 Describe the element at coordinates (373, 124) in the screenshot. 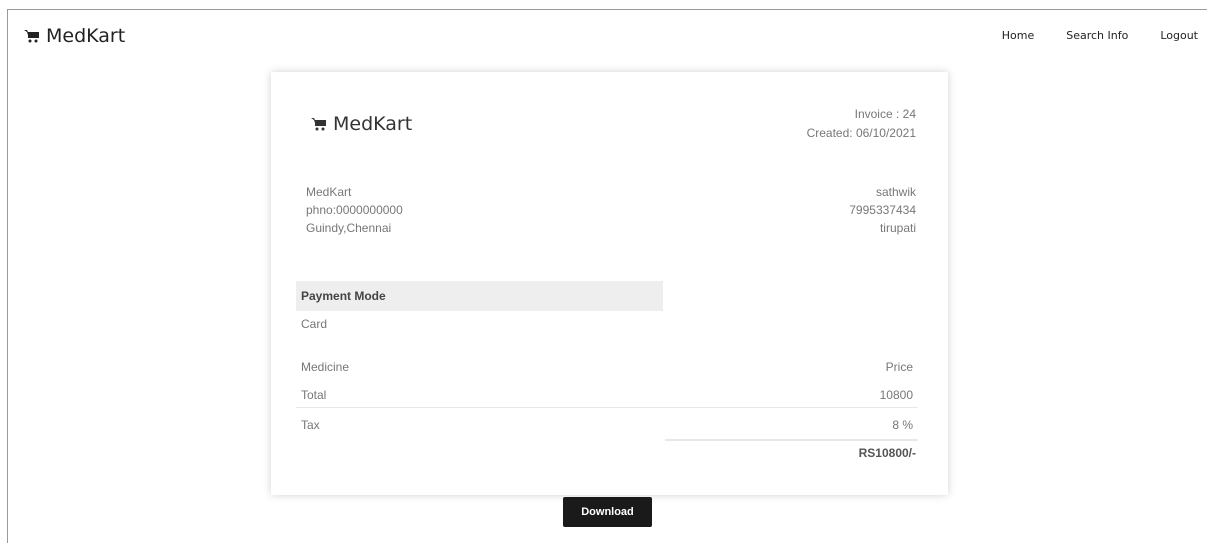

I see `invoice-brand-name: MedKart` at that location.